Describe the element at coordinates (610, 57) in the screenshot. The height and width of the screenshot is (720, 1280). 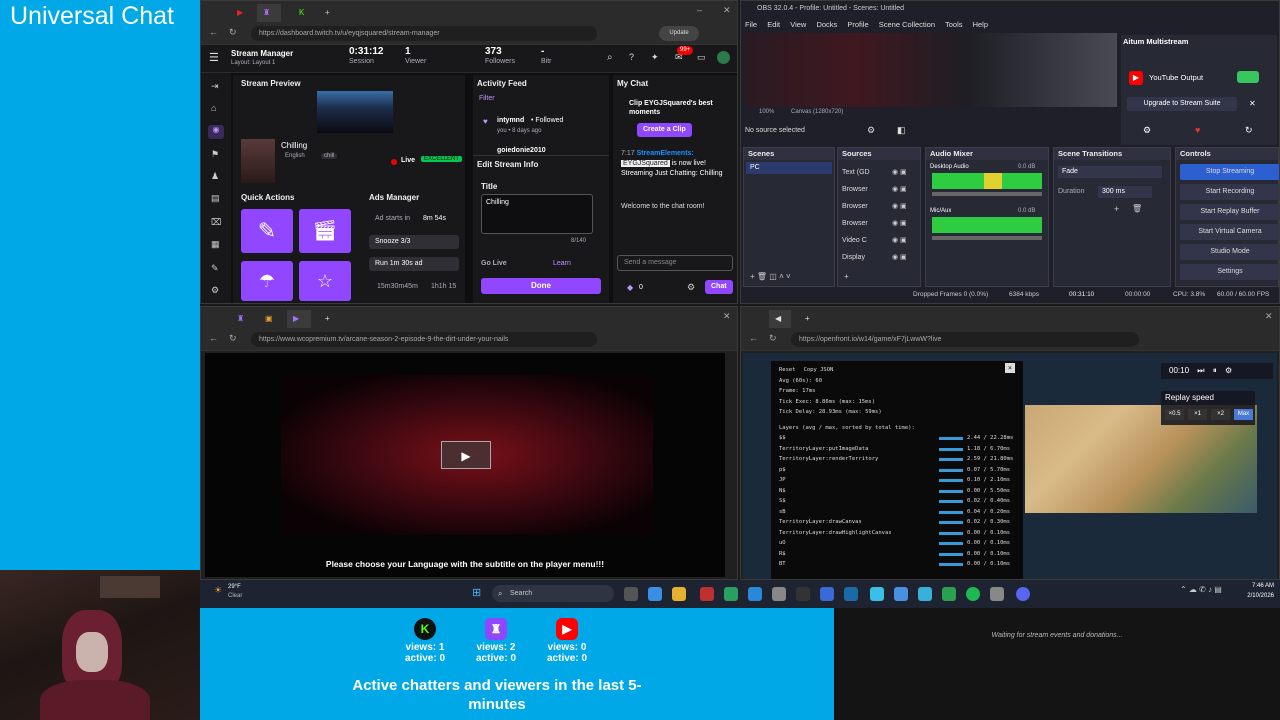
I see `search-icon: ⌕` at that location.